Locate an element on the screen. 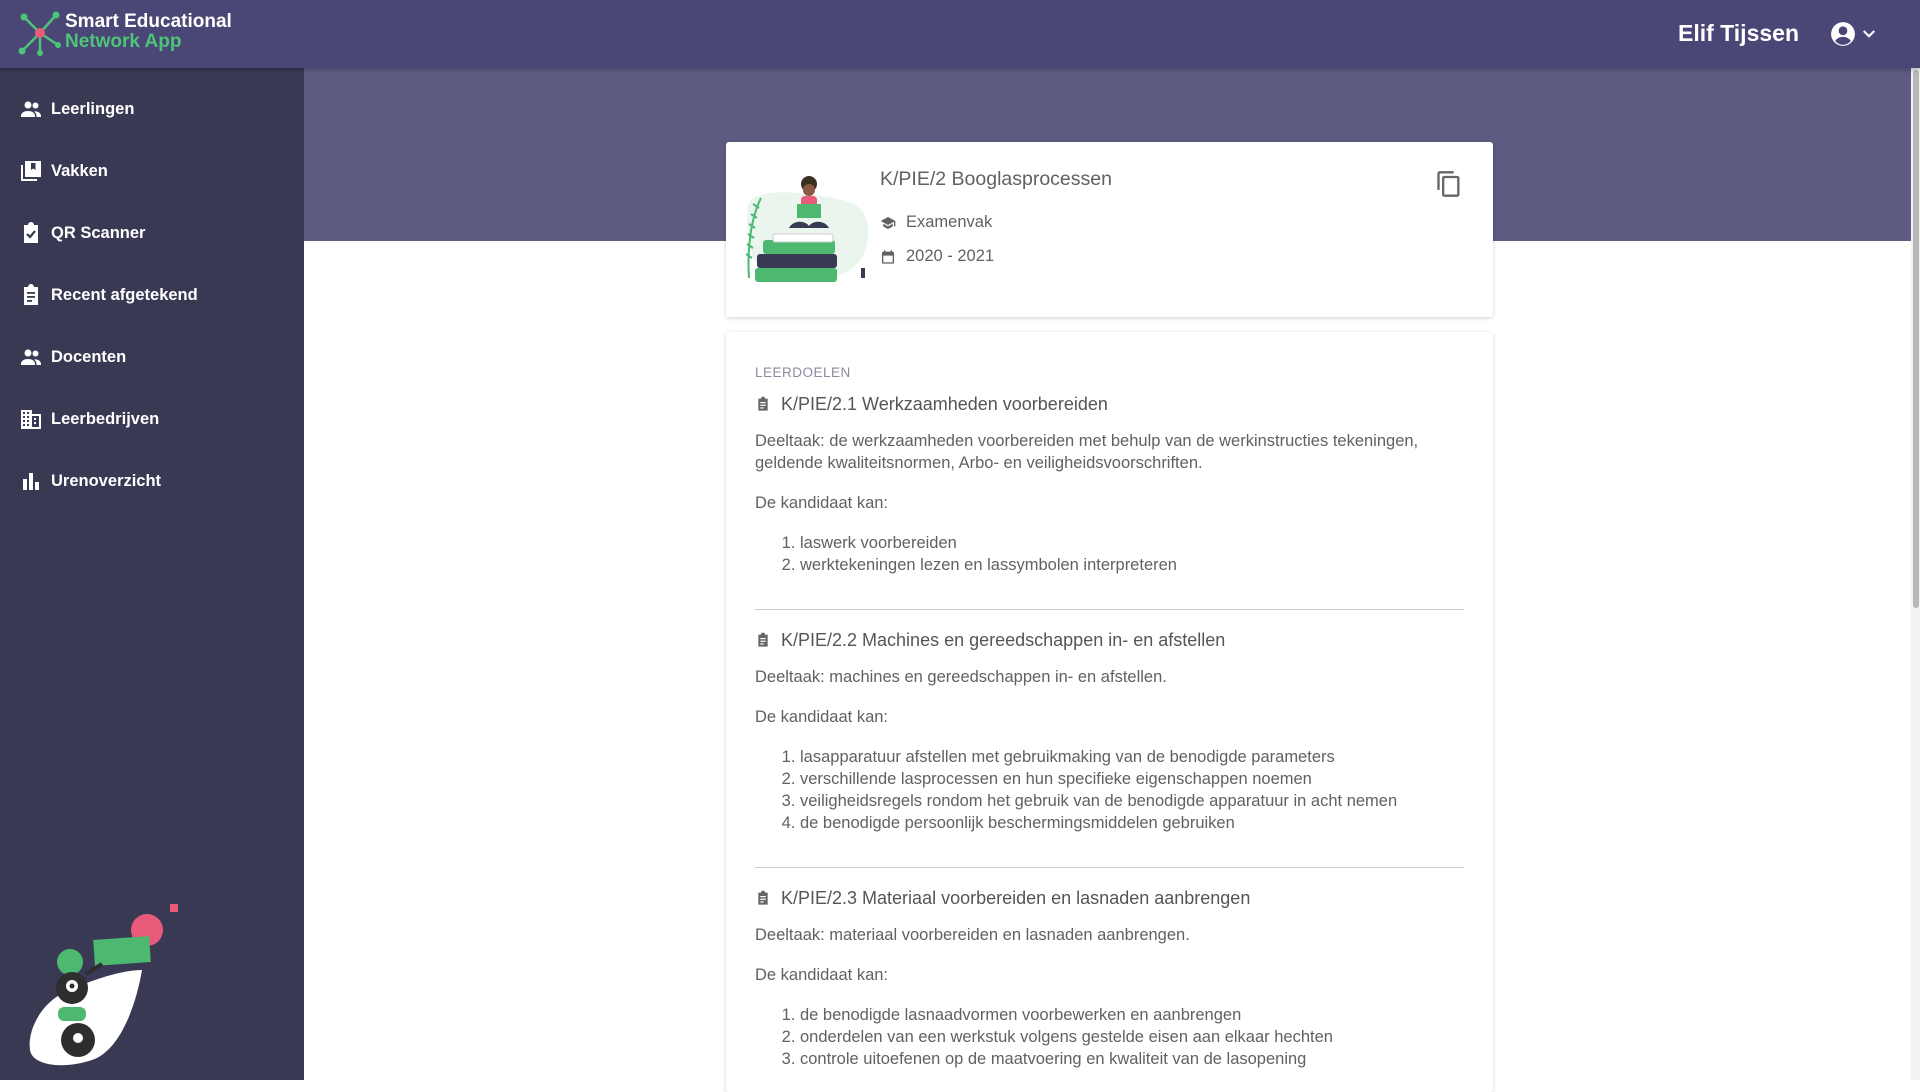  sidebar-item-qr-scanner: QR Scanner is located at coordinates (152, 233).